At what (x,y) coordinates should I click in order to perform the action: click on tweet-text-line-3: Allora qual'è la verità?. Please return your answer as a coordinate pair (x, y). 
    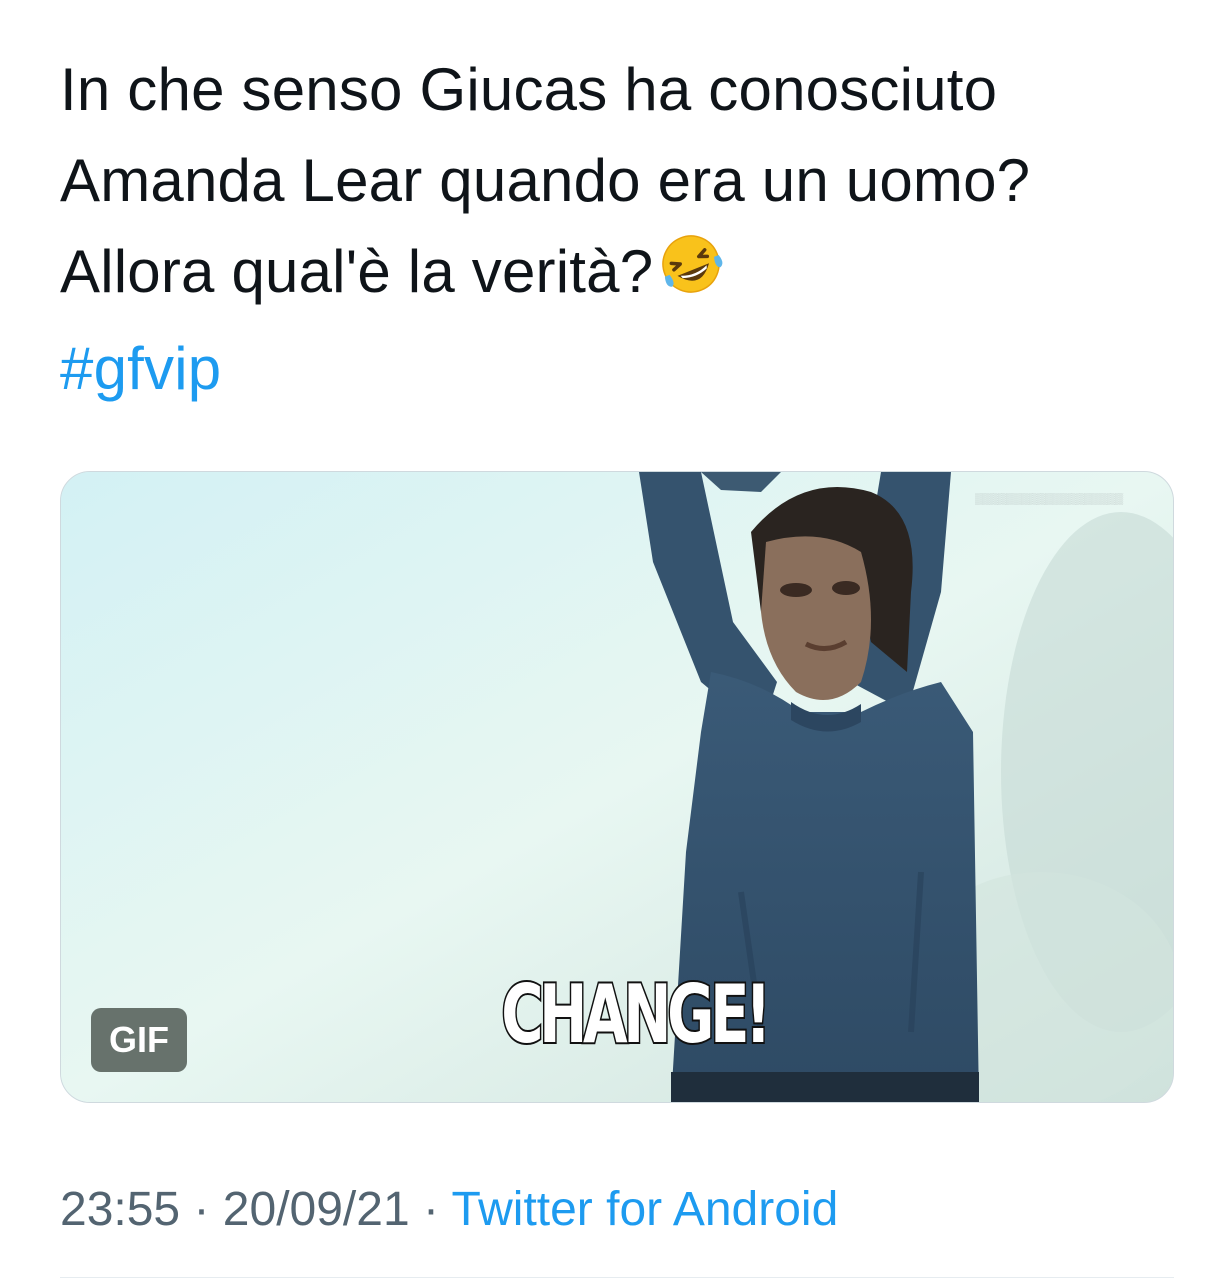
    Looking at the image, I should click on (617, 274).